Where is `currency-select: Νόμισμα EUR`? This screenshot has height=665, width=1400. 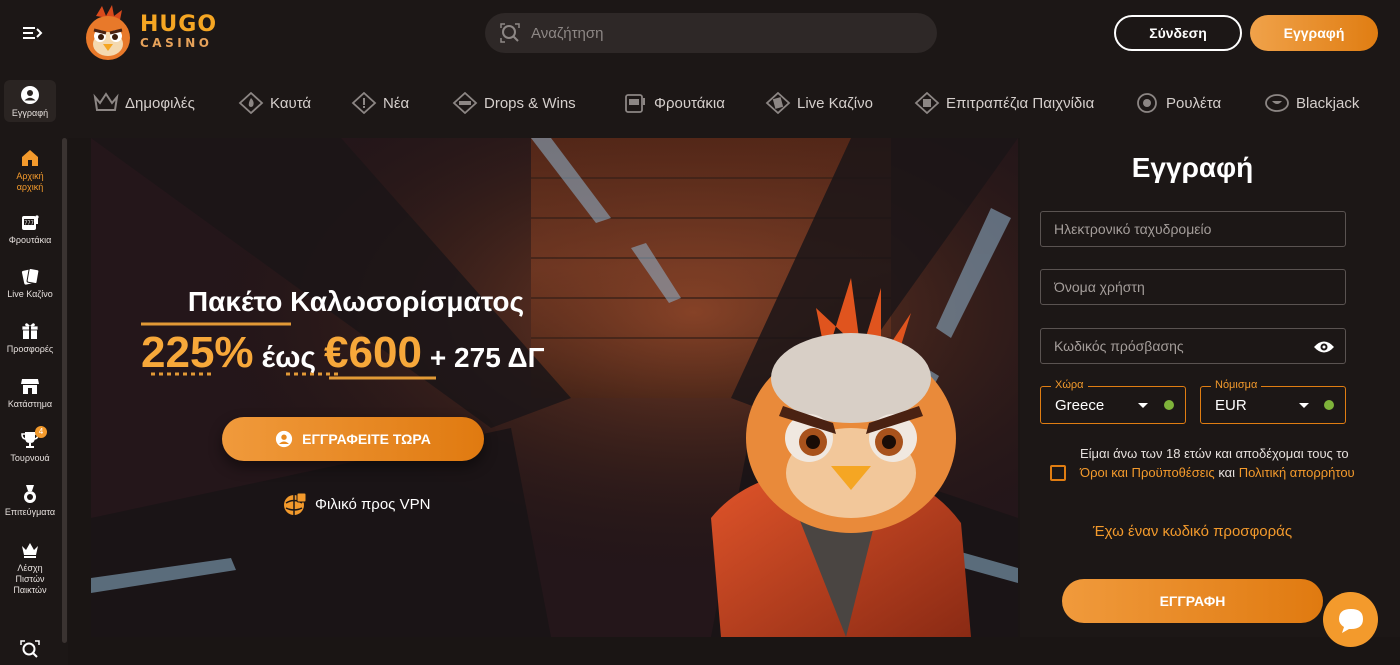
currency-select: Νόμισμα EUR is located at coordinates (1273, 401).